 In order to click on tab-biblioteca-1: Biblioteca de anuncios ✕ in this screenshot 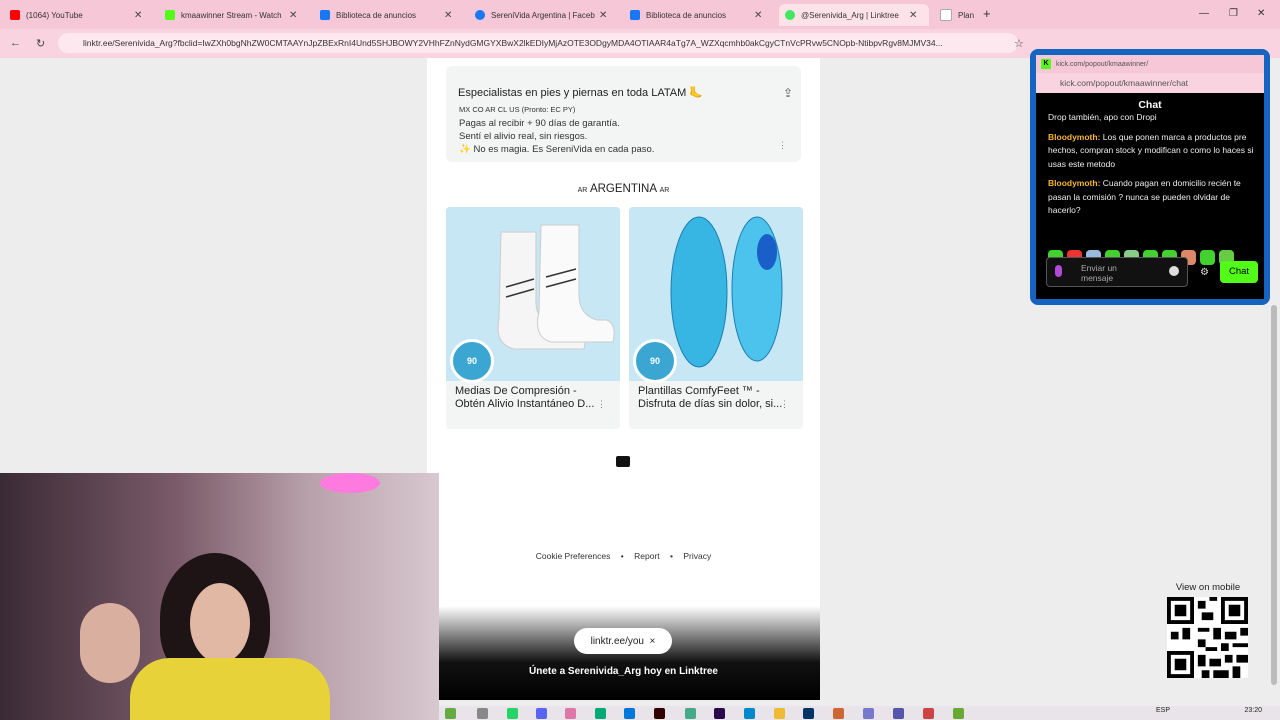, I will do `click(389, 15)`.